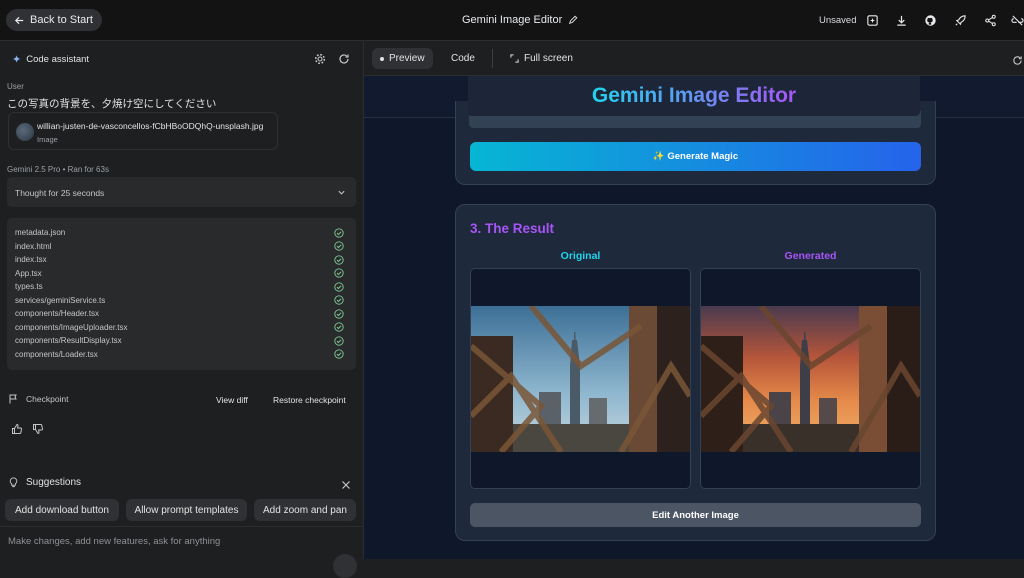 The height and width of the screenshot is (578, 1024). Describe the element at coordinates (13, 399) in the screenshot. I see `flag-icon` at that location.